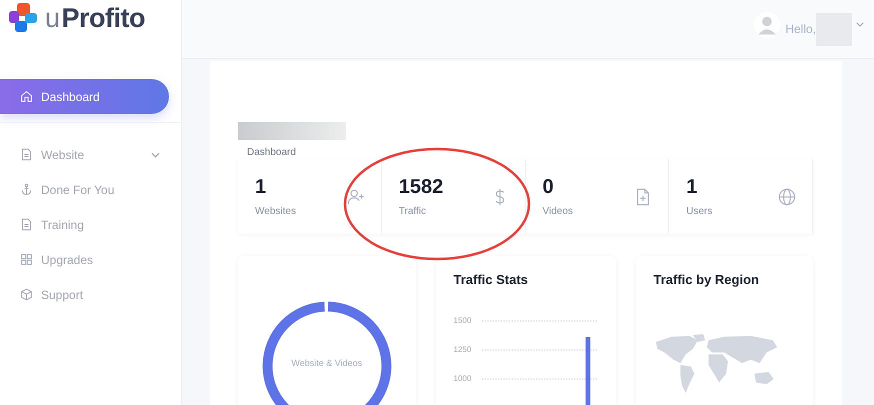  I want to click on nav-item: Done For You, so click(84, 189).